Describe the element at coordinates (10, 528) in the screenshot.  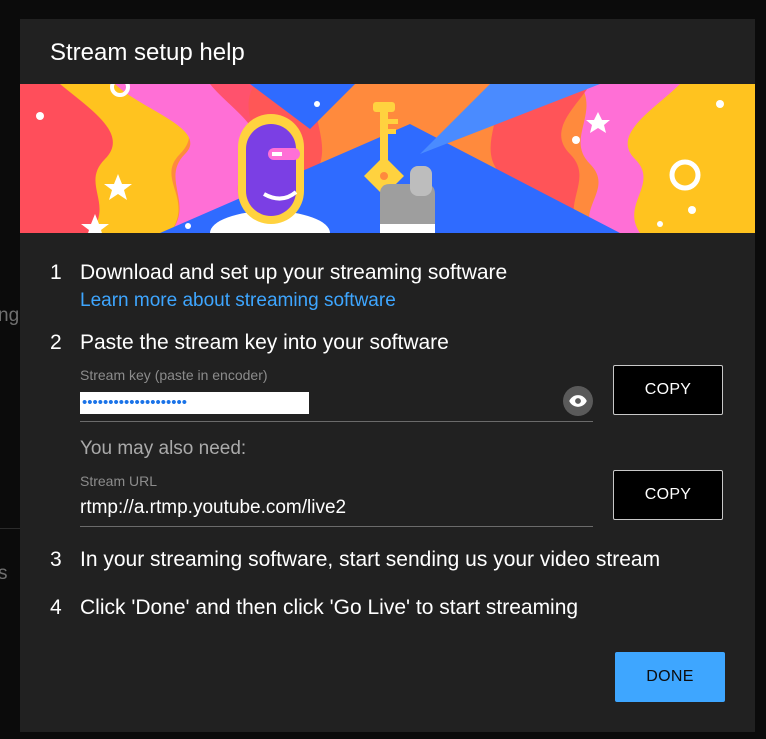
I see `background-divider` at that location.